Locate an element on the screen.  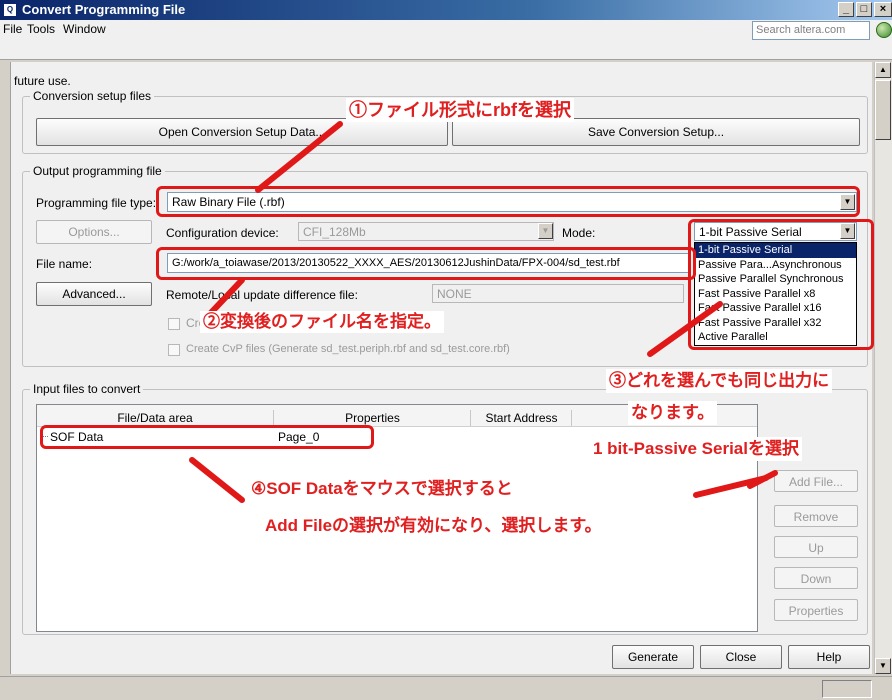
annotation-1-text: ①ファイル形式にrbfを選択 is located at coordinates (460, 110).